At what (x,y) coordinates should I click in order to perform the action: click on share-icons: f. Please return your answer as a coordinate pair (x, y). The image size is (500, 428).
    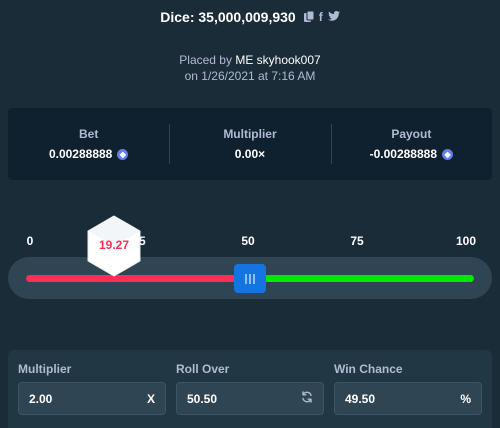
    Looking at the image, I should click on (321, 17).